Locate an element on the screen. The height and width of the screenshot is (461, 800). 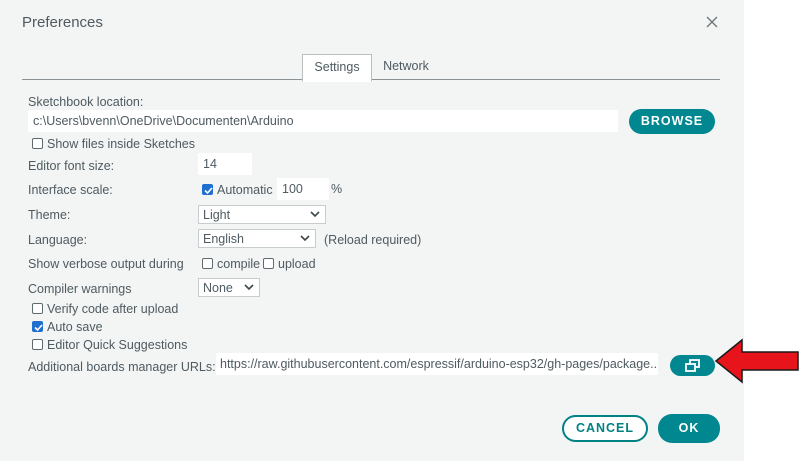
theme-select-value: Light is located at coordinates (217, 215).